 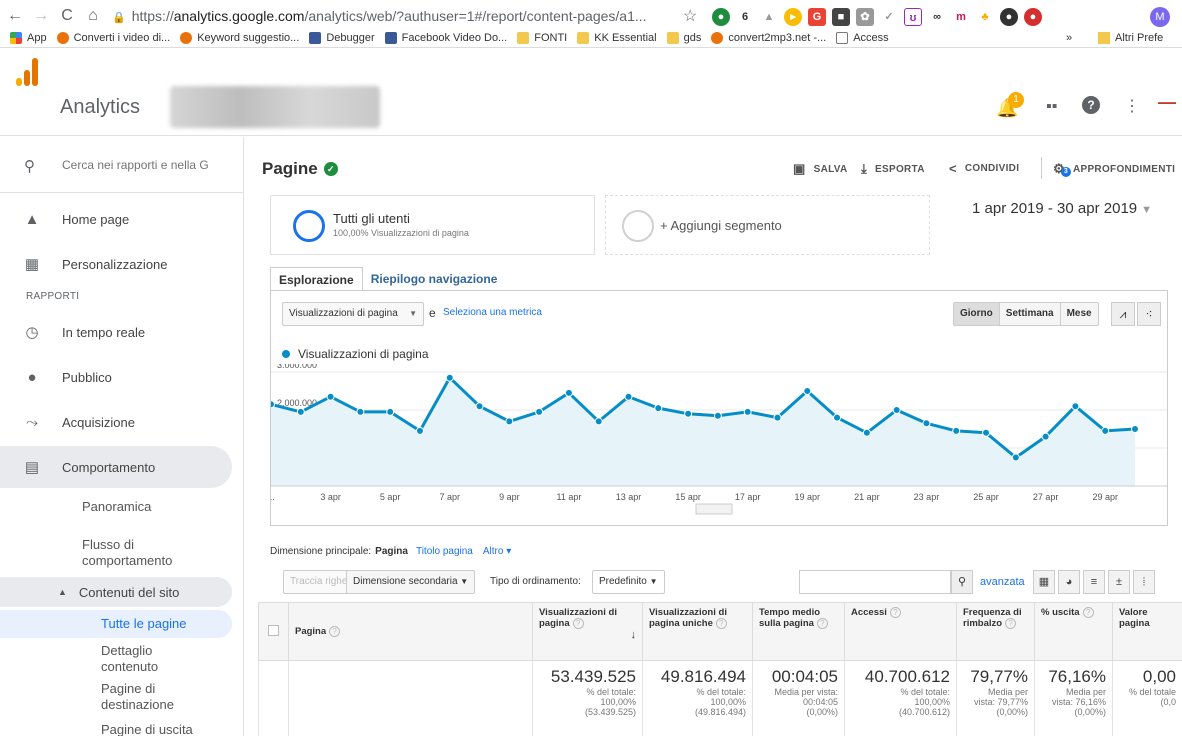 What do you see at coordinates (1069, 582) in the screenshot?
I see `pie-view-icon: ◕` at bounding box center [1069, 582].